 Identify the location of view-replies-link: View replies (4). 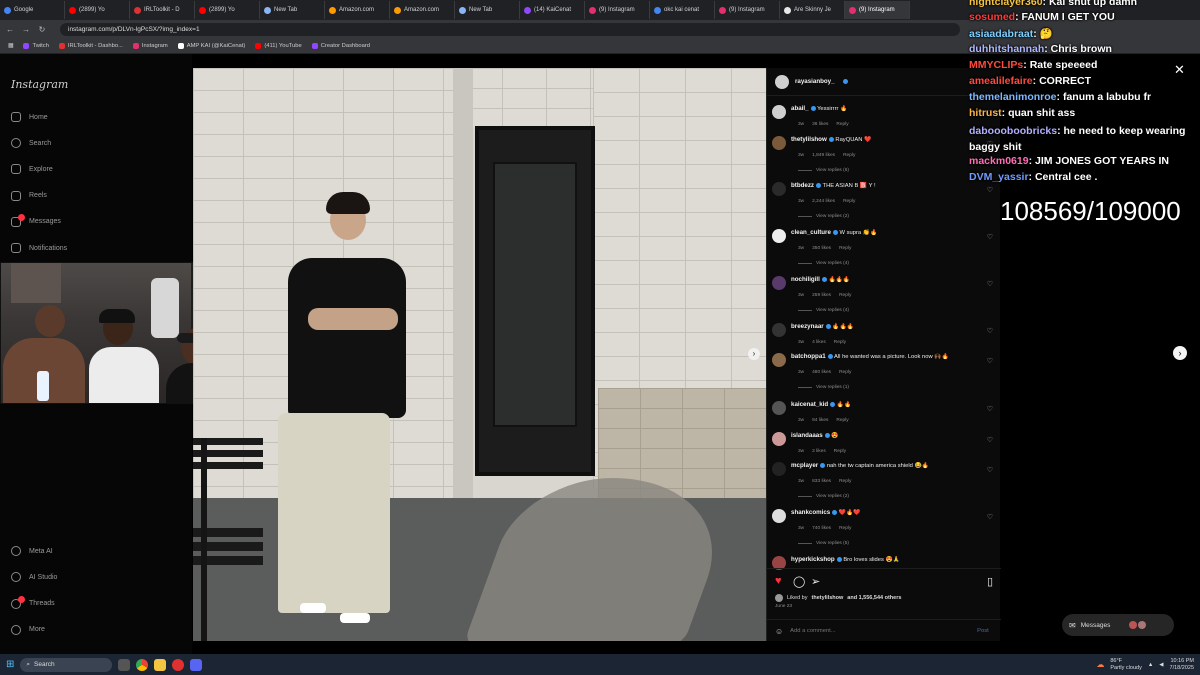
(898, 310).